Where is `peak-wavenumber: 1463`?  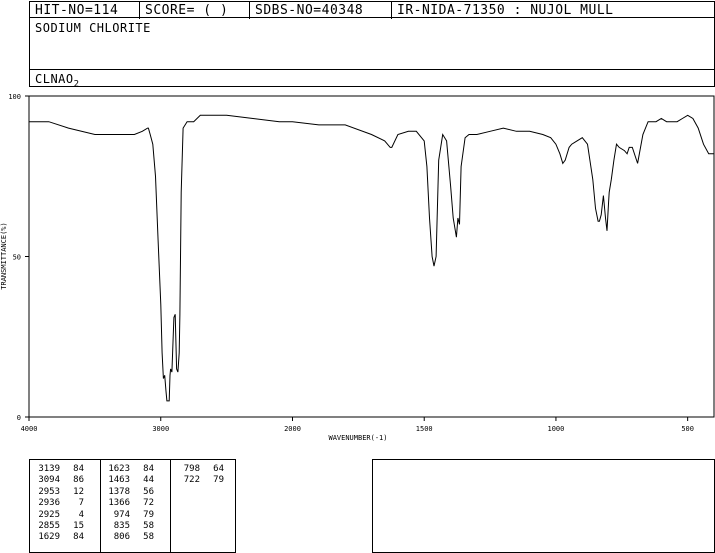
peak-wavenumber: 1463 is located at coordinates (119, 480).